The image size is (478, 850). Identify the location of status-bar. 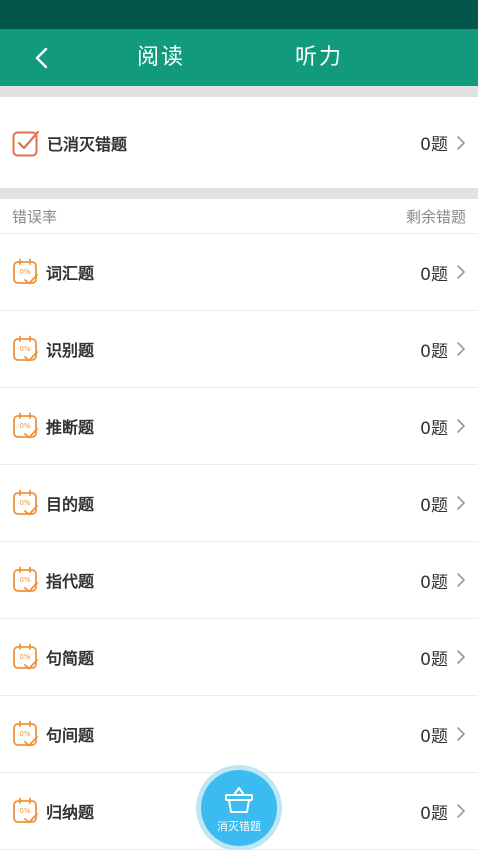
(239, 14).